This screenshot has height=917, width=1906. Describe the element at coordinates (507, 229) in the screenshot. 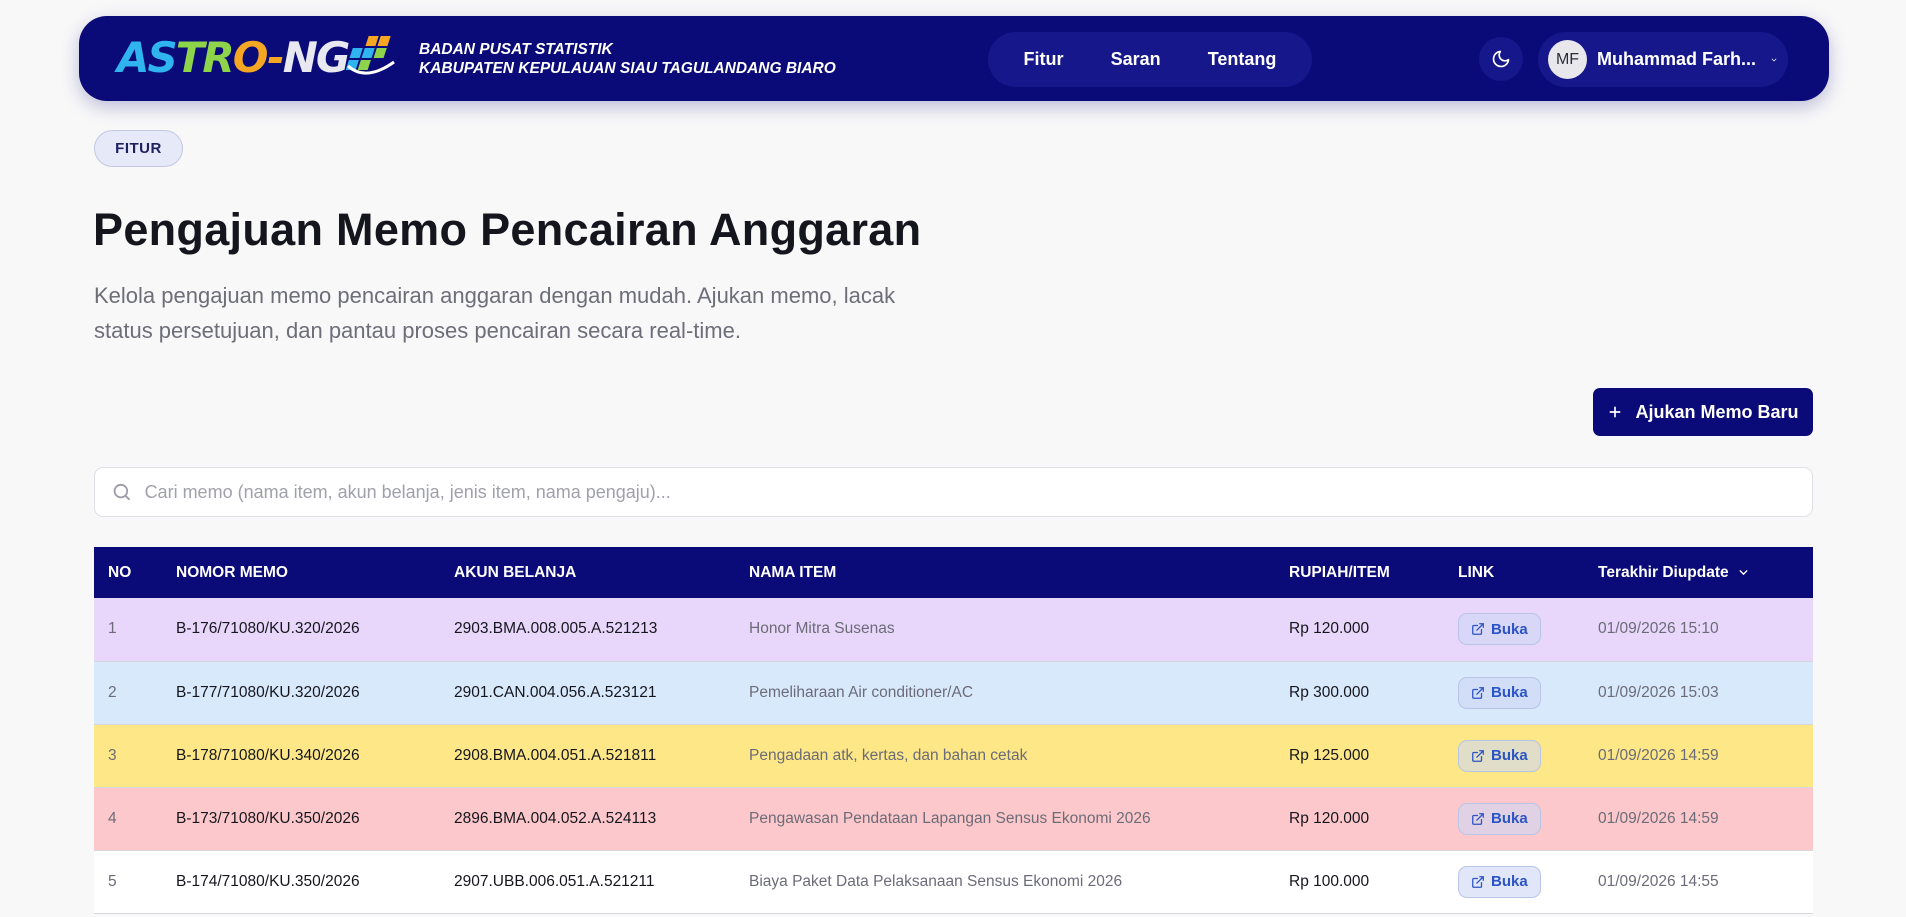

I see `page-title: Pengajuan Memo Pencairan Anggaran` at that location.